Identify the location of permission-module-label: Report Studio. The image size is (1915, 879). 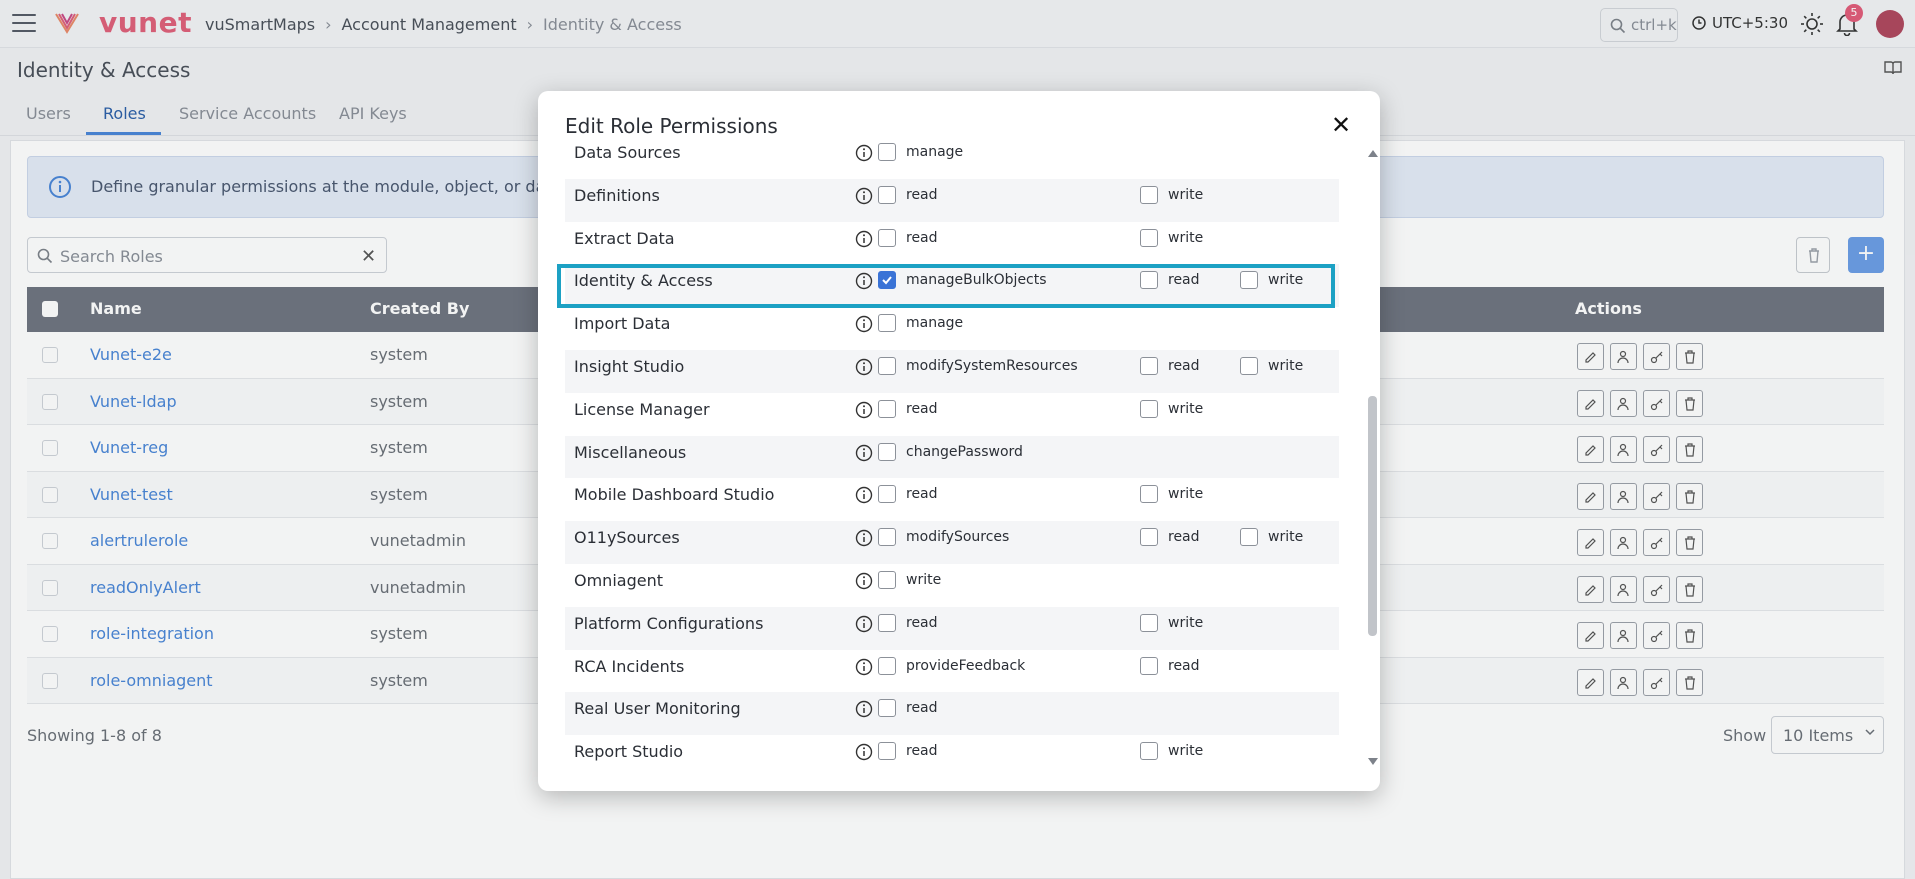
(629, 752).